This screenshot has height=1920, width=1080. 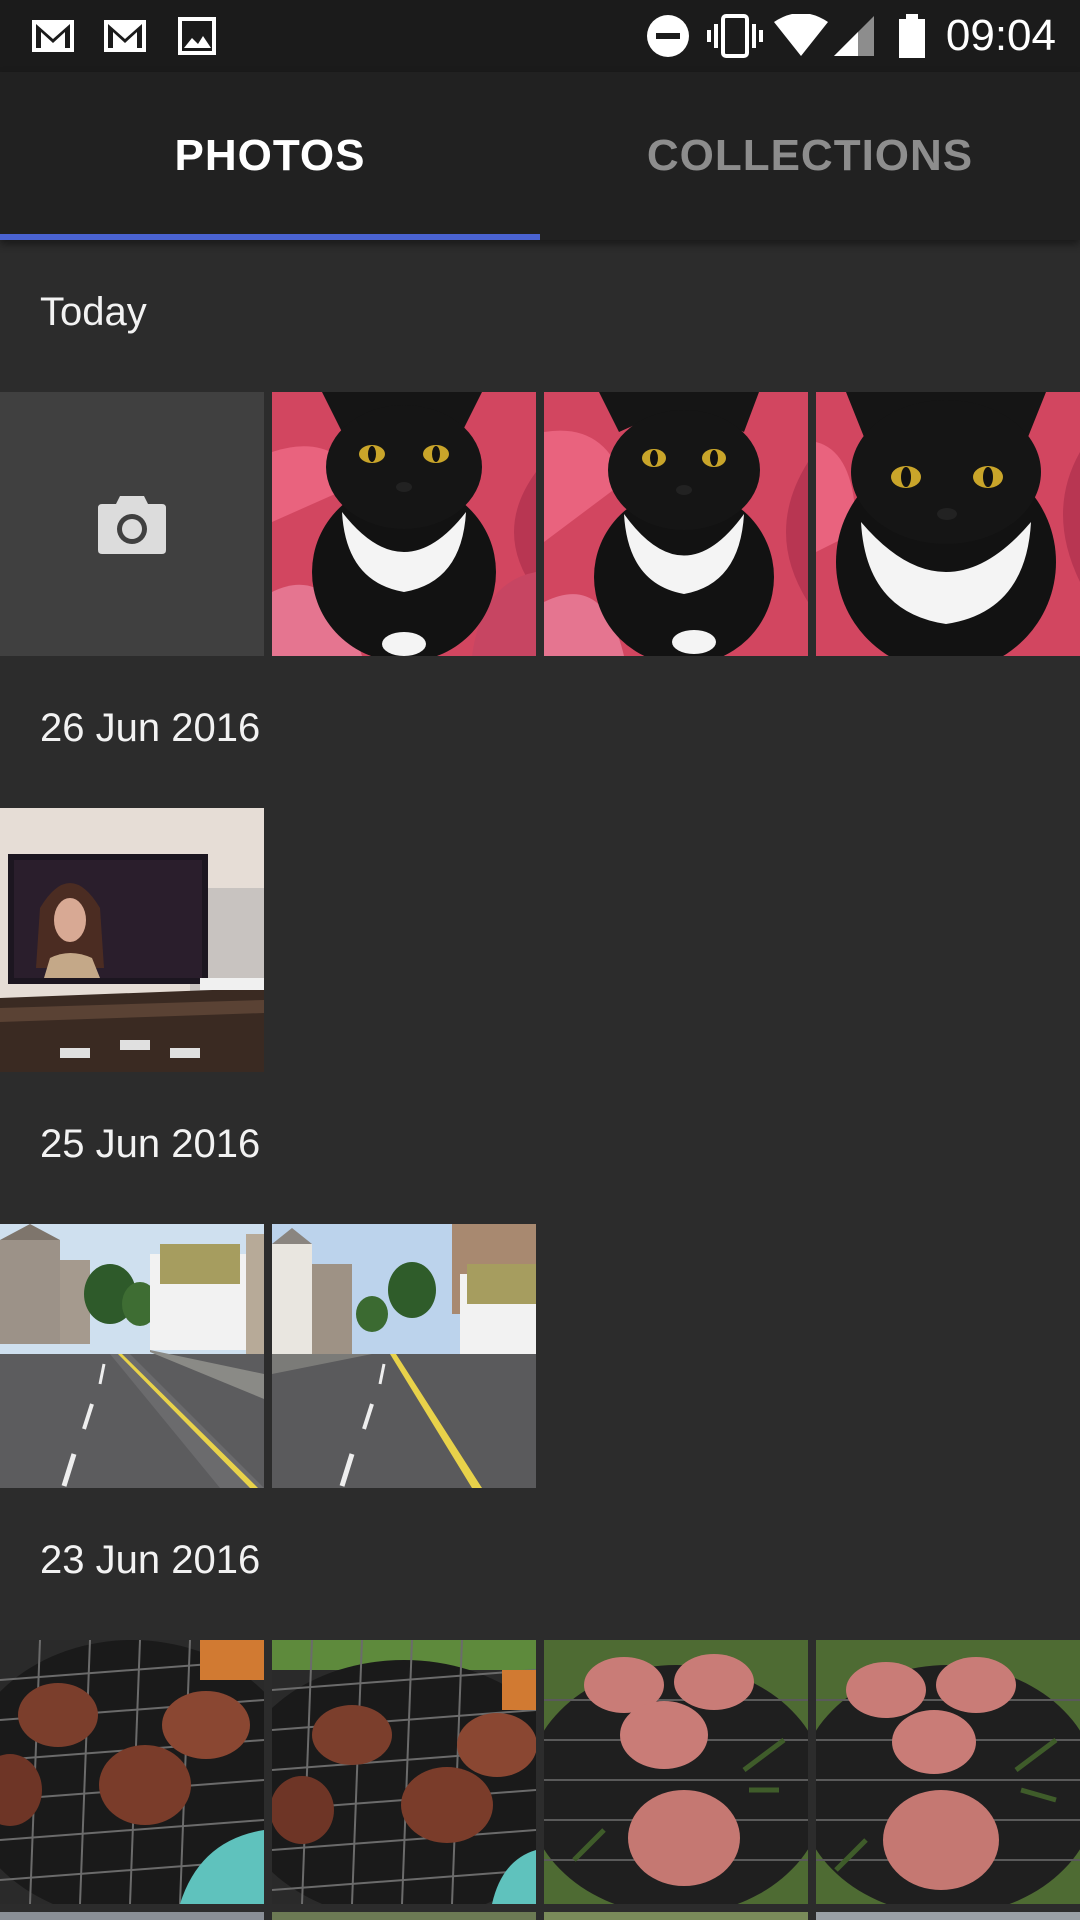 I want to click on camera-icon, so click(x=132, y=525).